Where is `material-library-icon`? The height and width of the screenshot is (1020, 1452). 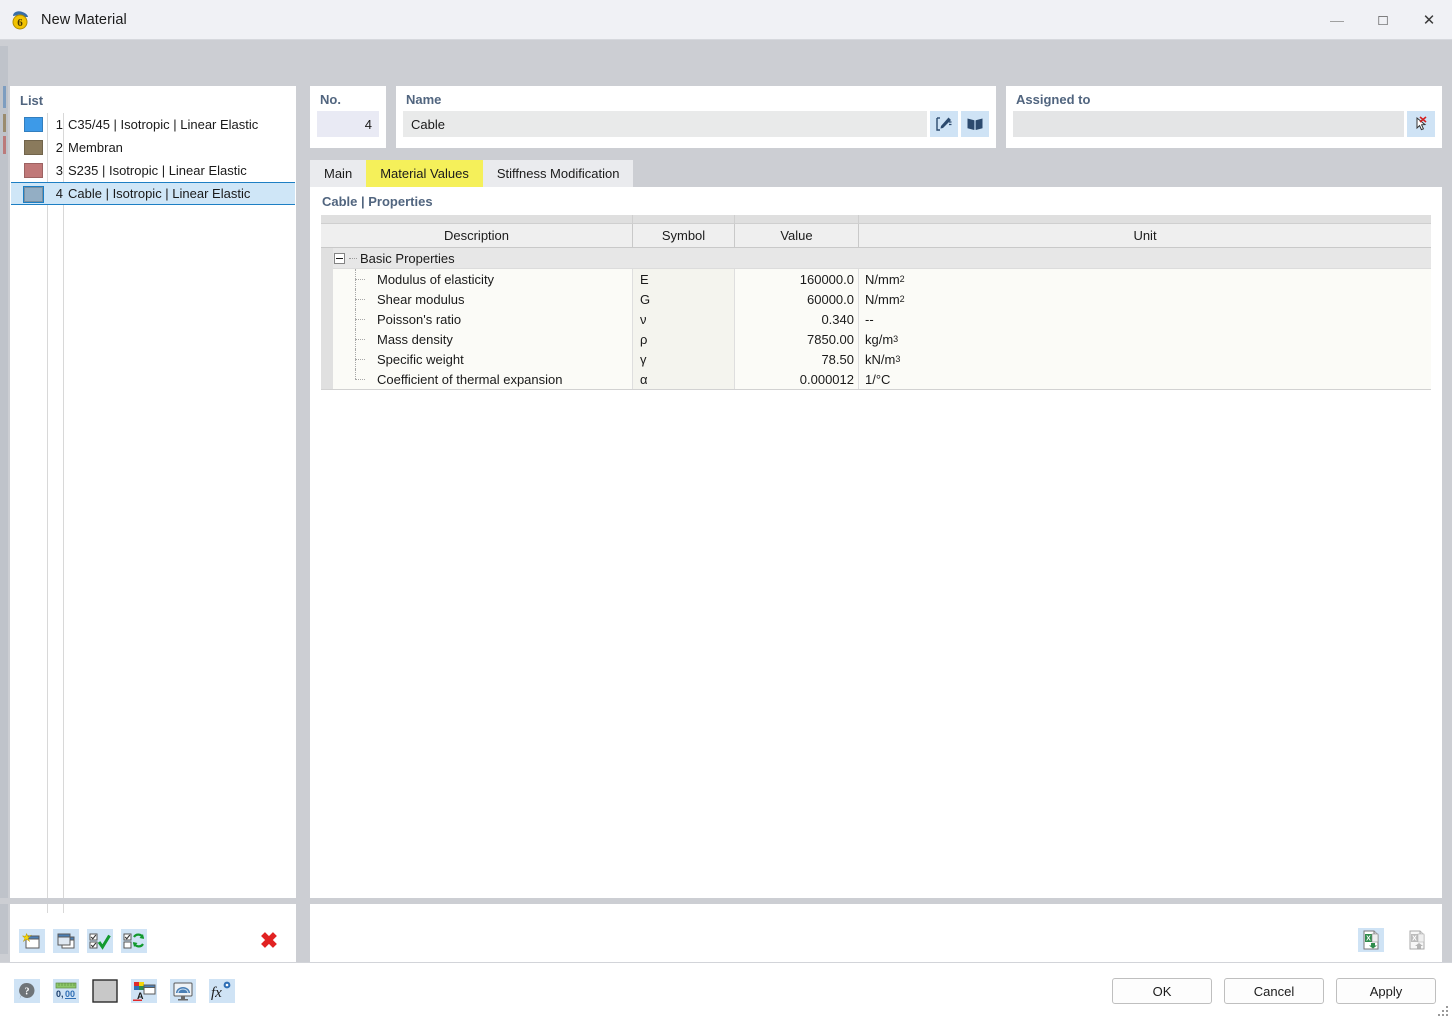
material-library-icon is located at coordinates (975, 124).